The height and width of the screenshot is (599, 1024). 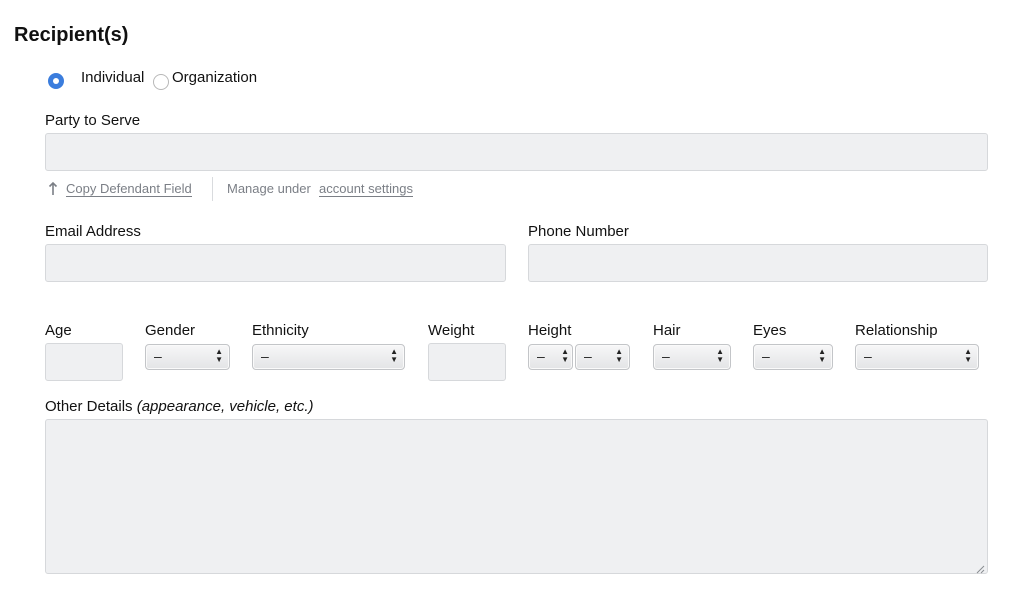 I want to click on helper-divider, so click(x=212, y=189).